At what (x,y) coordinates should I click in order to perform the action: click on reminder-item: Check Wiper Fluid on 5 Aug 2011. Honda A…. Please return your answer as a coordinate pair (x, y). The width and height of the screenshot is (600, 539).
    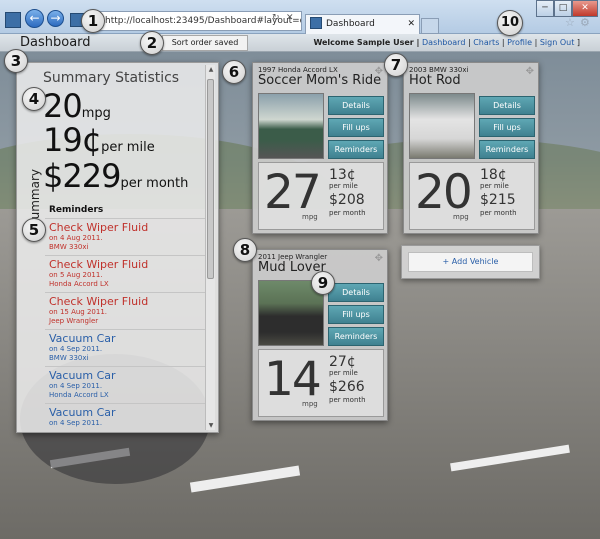
    Looking at the image, I should click on (125, 273).